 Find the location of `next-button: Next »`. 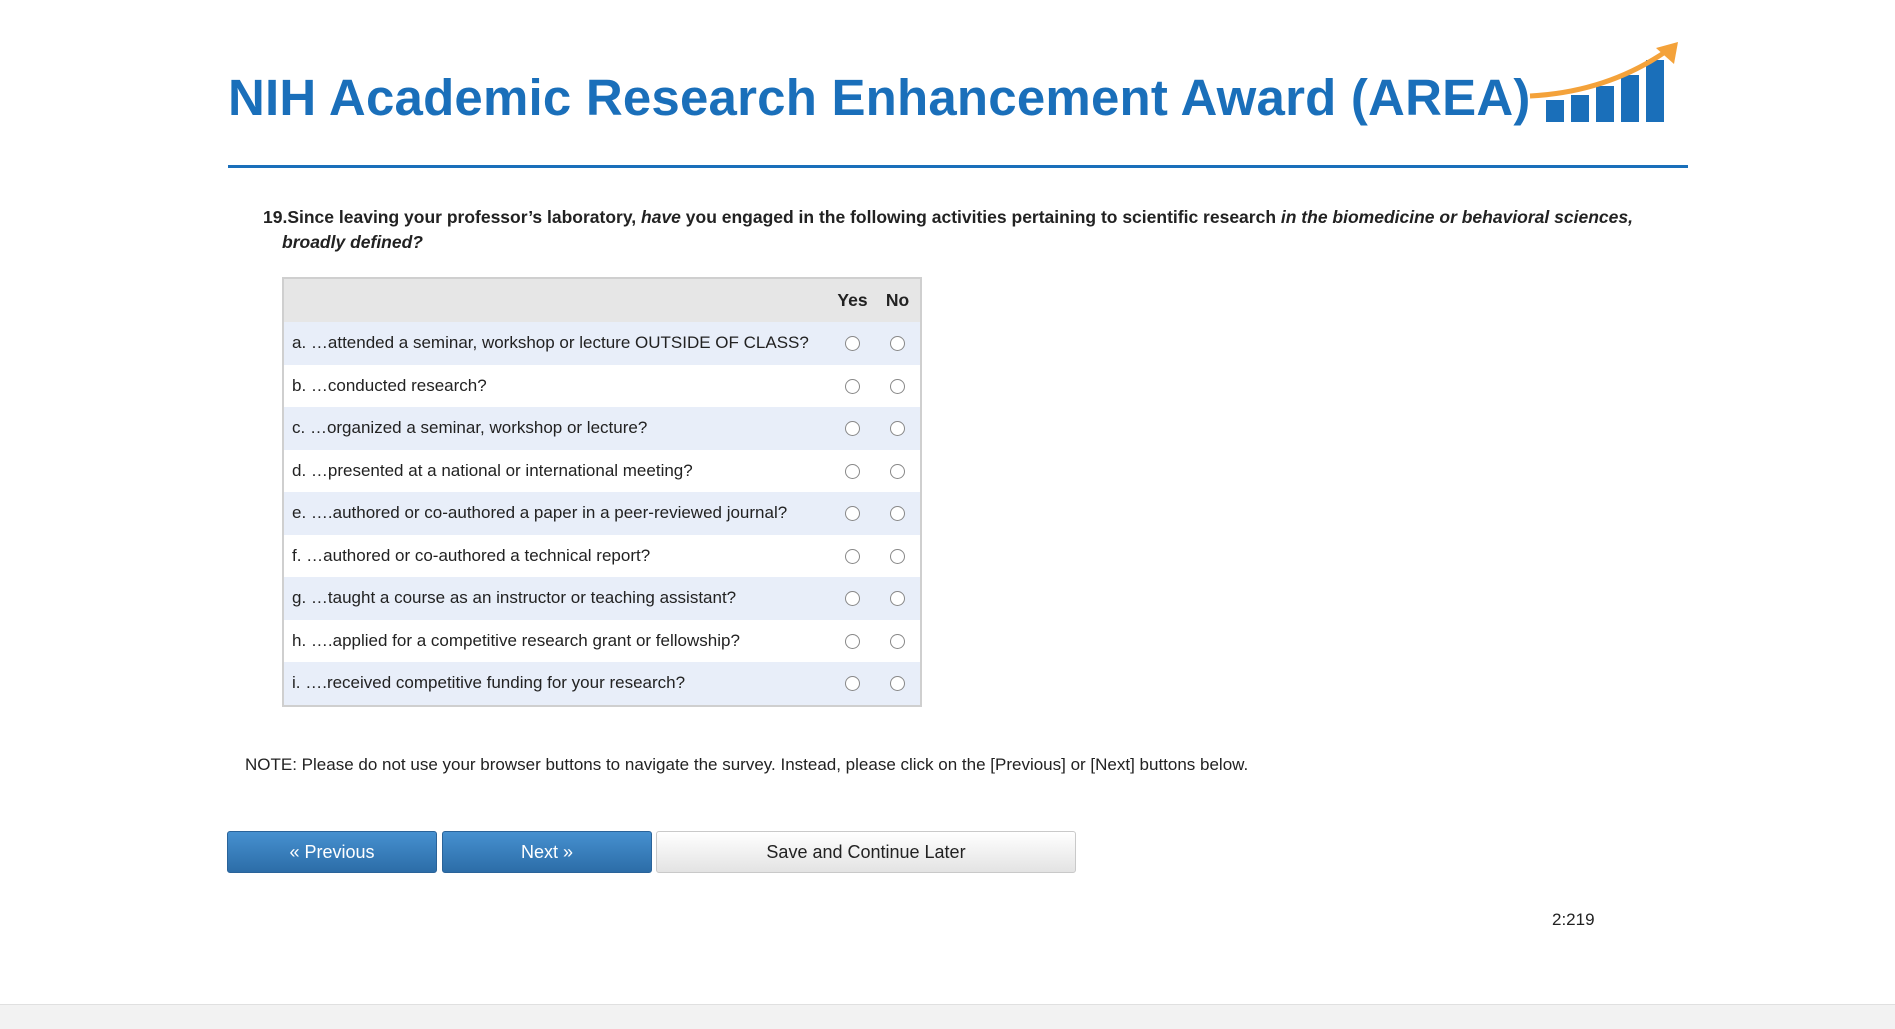

next-button: Next » is located at coordinates (547, 852).